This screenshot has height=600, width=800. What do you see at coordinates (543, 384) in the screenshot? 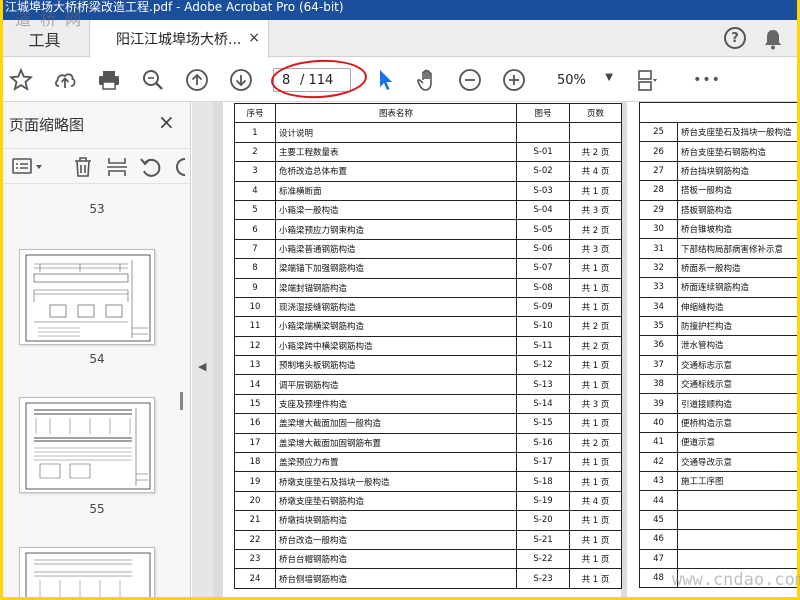
I see `cell-drawing-no: S-13` at bounding box center [543, 384].